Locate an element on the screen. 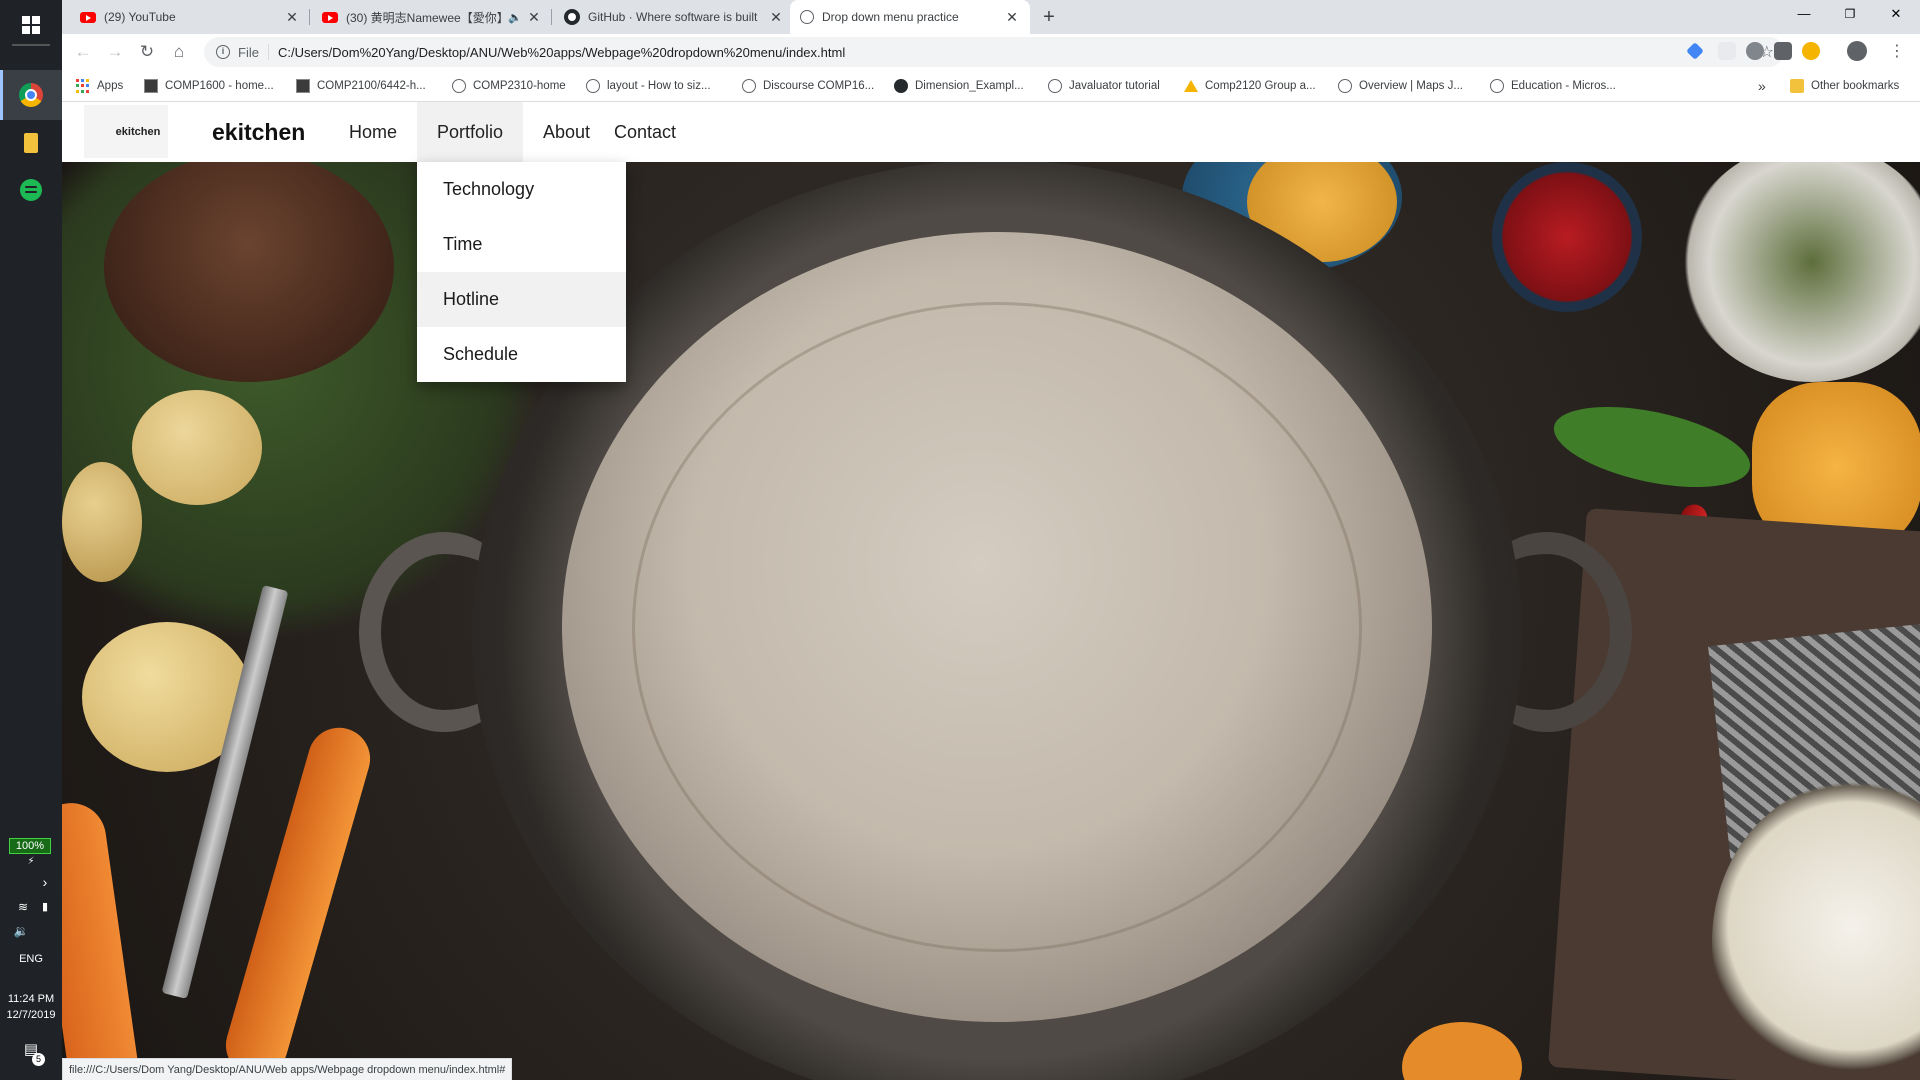 Image resolution: width=1920 pixels, height=1080 pixels. tab-dropdown-practice: Drop down menu practice ✕ is located at coordinates (910, 17).